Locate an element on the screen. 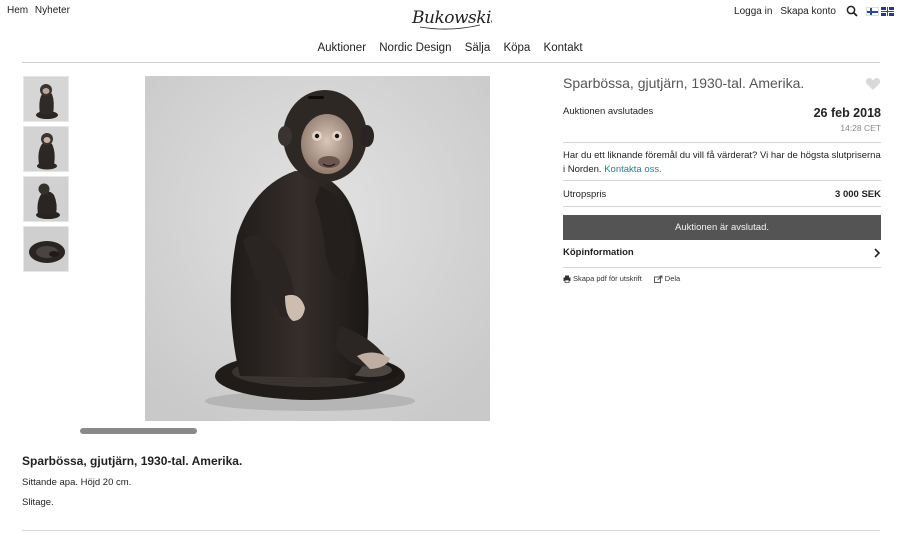 Image resolution: width=900 pixels, height=533 pixels. purchase-info-toggle: Köpinformation is located at coordinates (598, 252).